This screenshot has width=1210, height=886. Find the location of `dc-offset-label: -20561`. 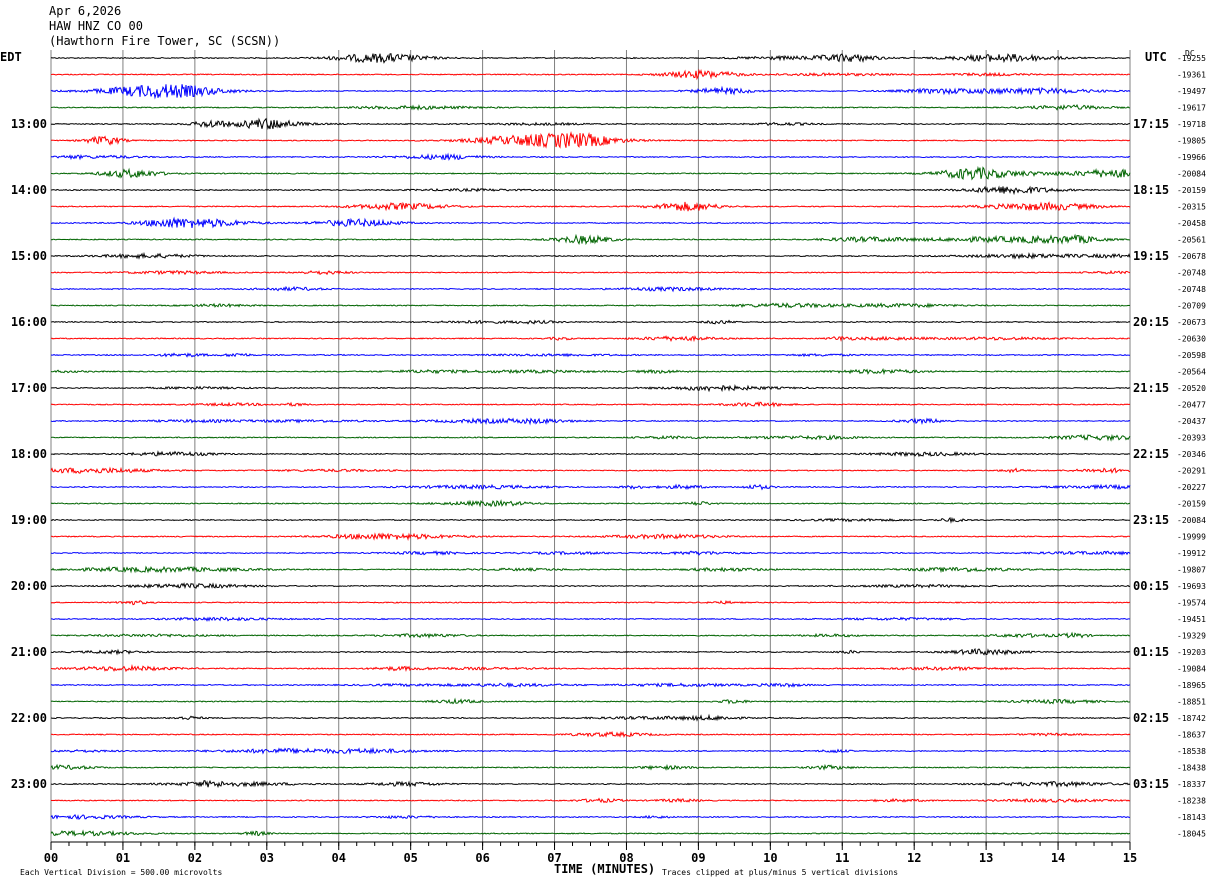

dc-offset-label: -20561 is located at coordinates (1191, 240).